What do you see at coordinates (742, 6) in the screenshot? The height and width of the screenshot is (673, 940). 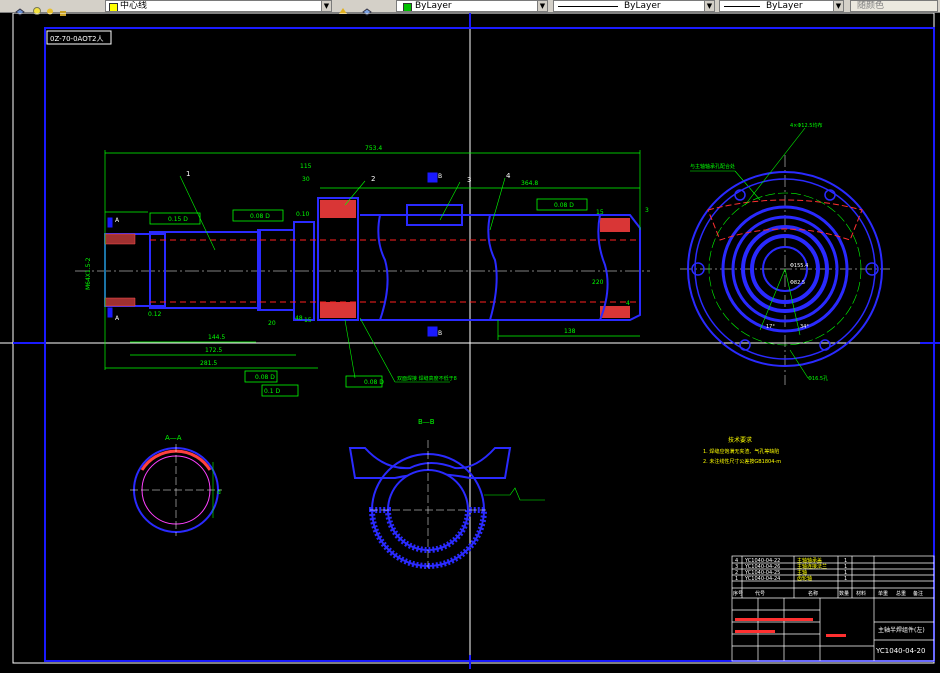 I see `lineweight-preview` at bounding box center [742, 6].